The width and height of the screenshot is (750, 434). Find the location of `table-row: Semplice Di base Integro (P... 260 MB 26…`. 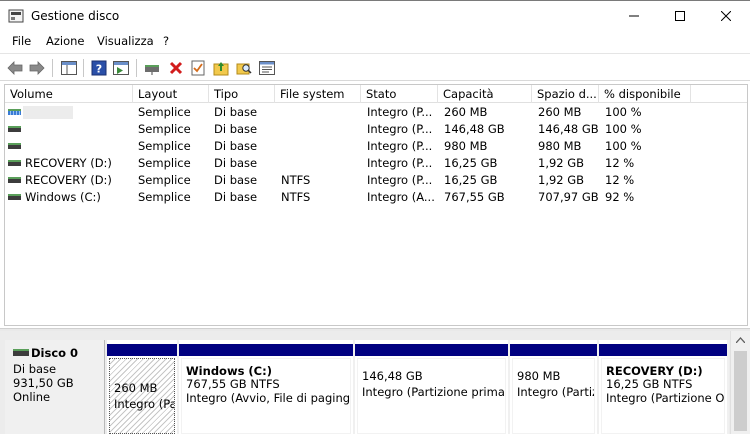

table-row: Semplice Di base Integro (P... 260 MB 26… is located at coordinates (376, 112).